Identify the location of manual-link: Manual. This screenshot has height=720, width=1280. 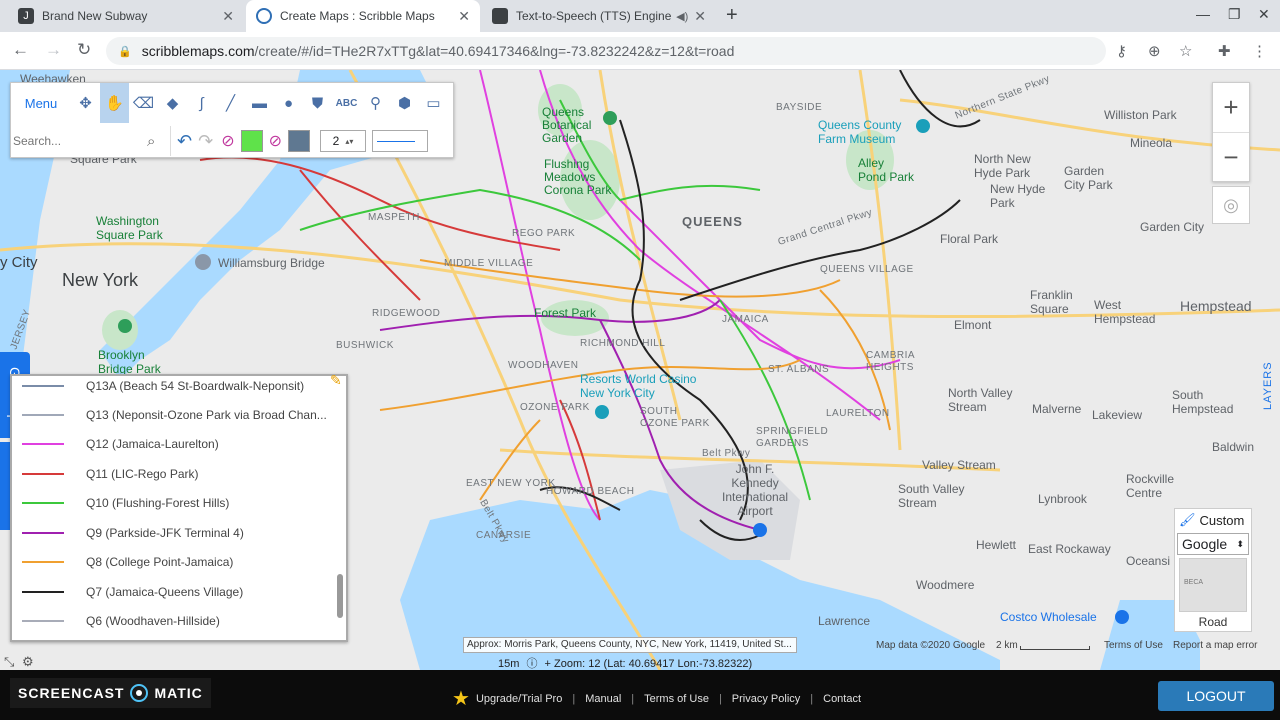
(603, 699).